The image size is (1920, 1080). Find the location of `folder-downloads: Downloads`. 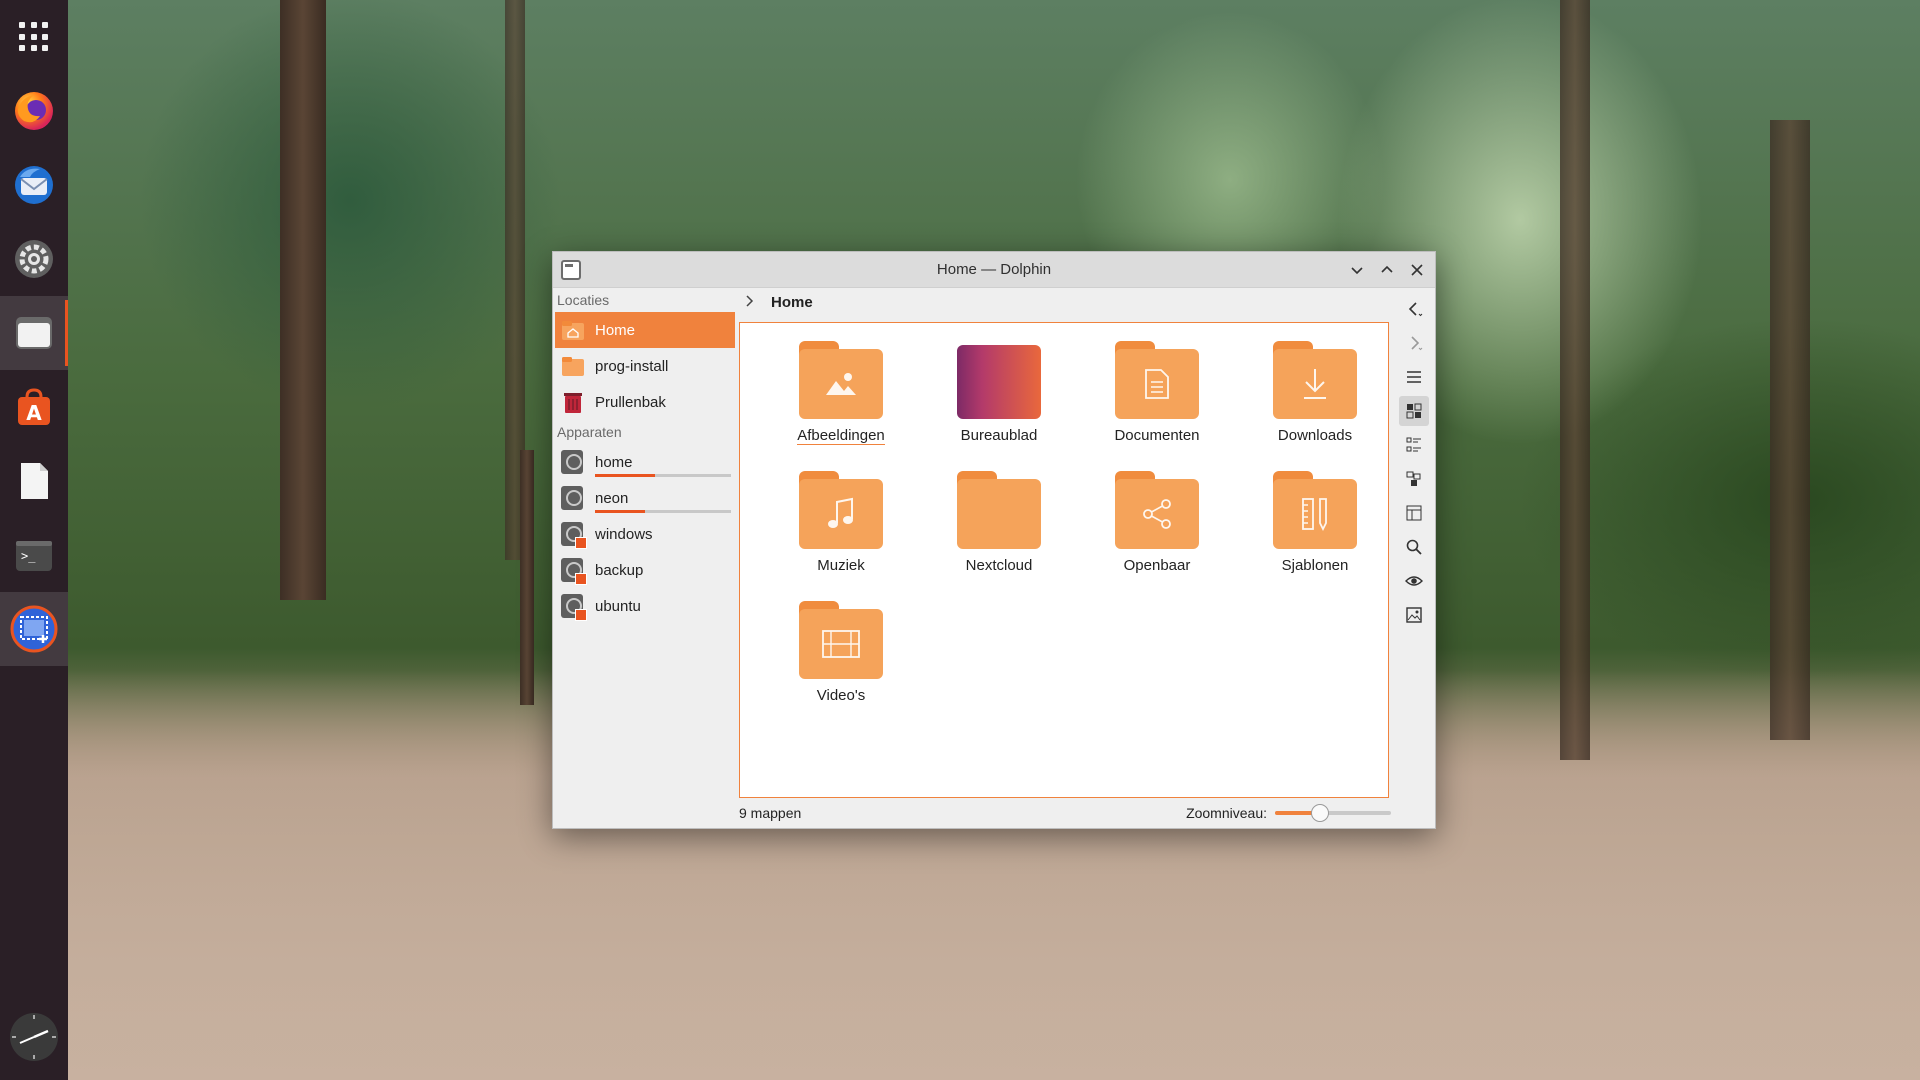

folder-downloads: Downloads is located at coordinates (1315, 398).